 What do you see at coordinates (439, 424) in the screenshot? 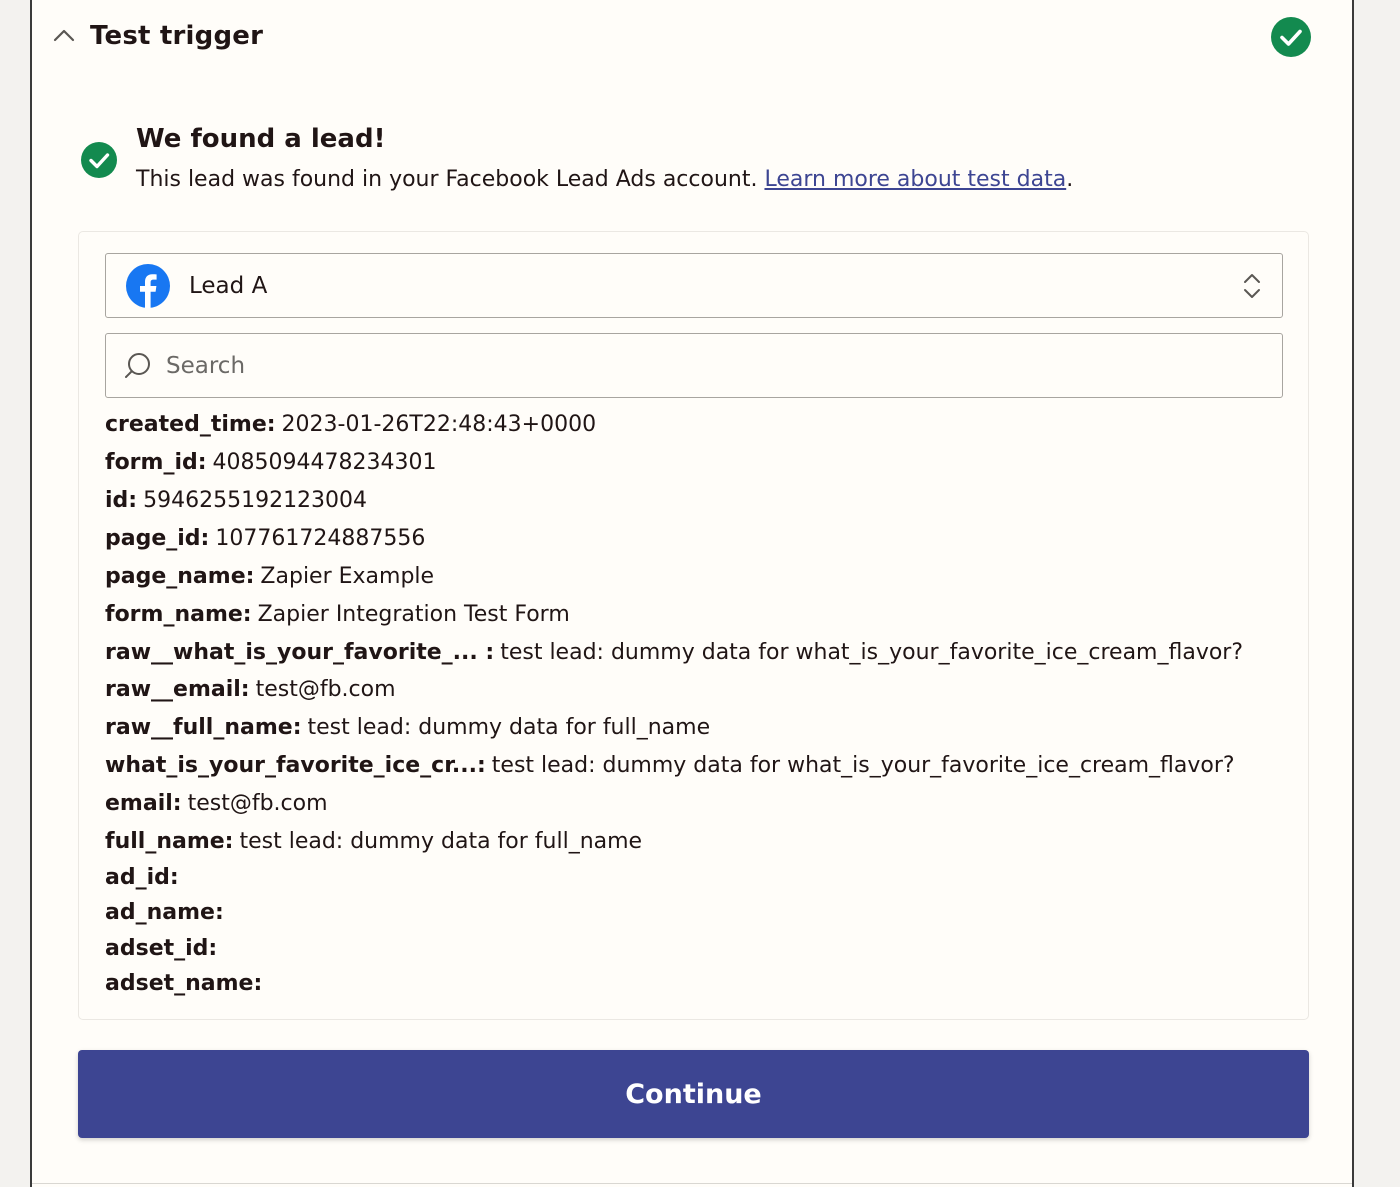
I see `field-value: 2023-01-26T22:48:43+0000` at bounding box center [439, 424].